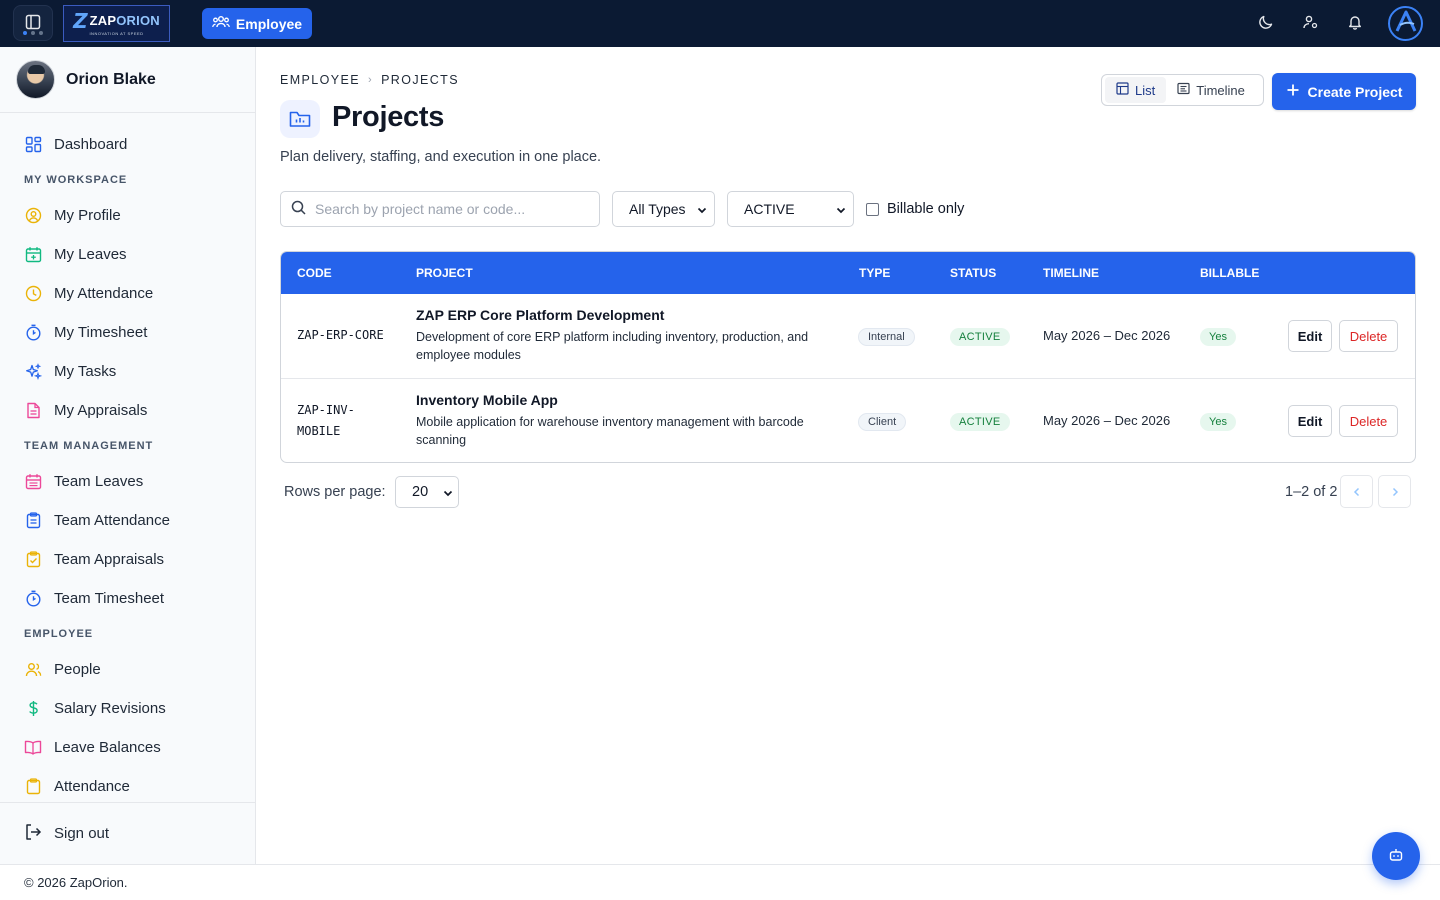 This screenshot has height=900, width=1440. I want to click on column-header-timeline: TIMELINE, so click(1071, 273).